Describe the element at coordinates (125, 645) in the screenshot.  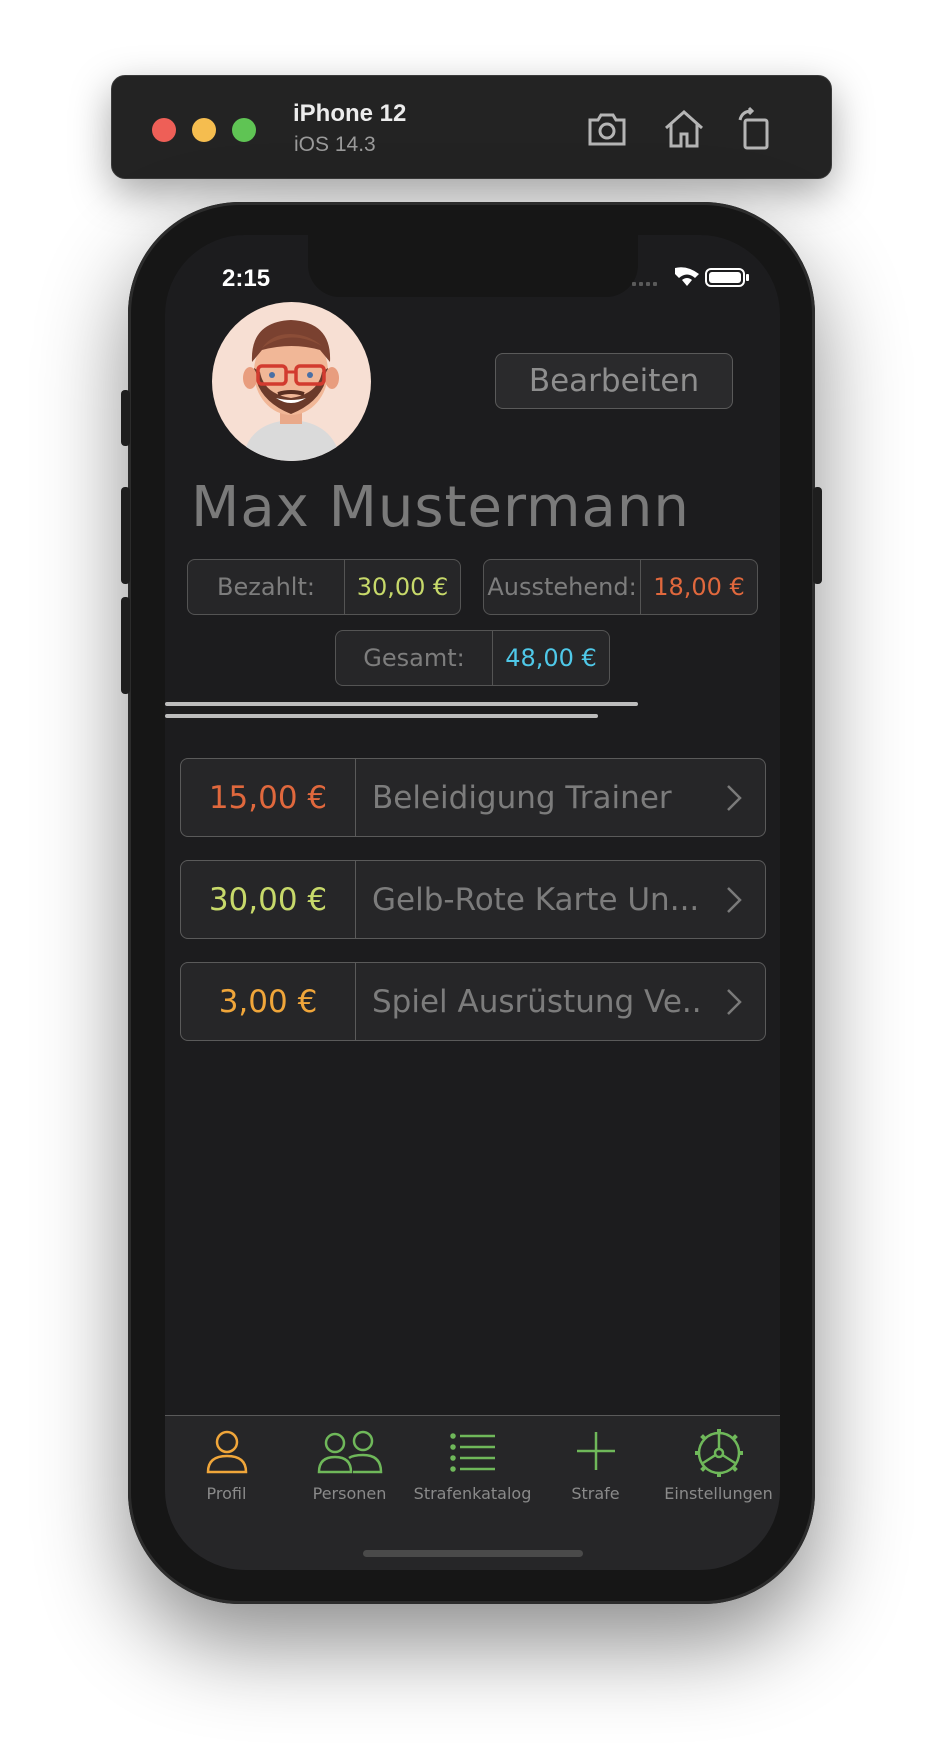
I see `volume-down-button` at that location.